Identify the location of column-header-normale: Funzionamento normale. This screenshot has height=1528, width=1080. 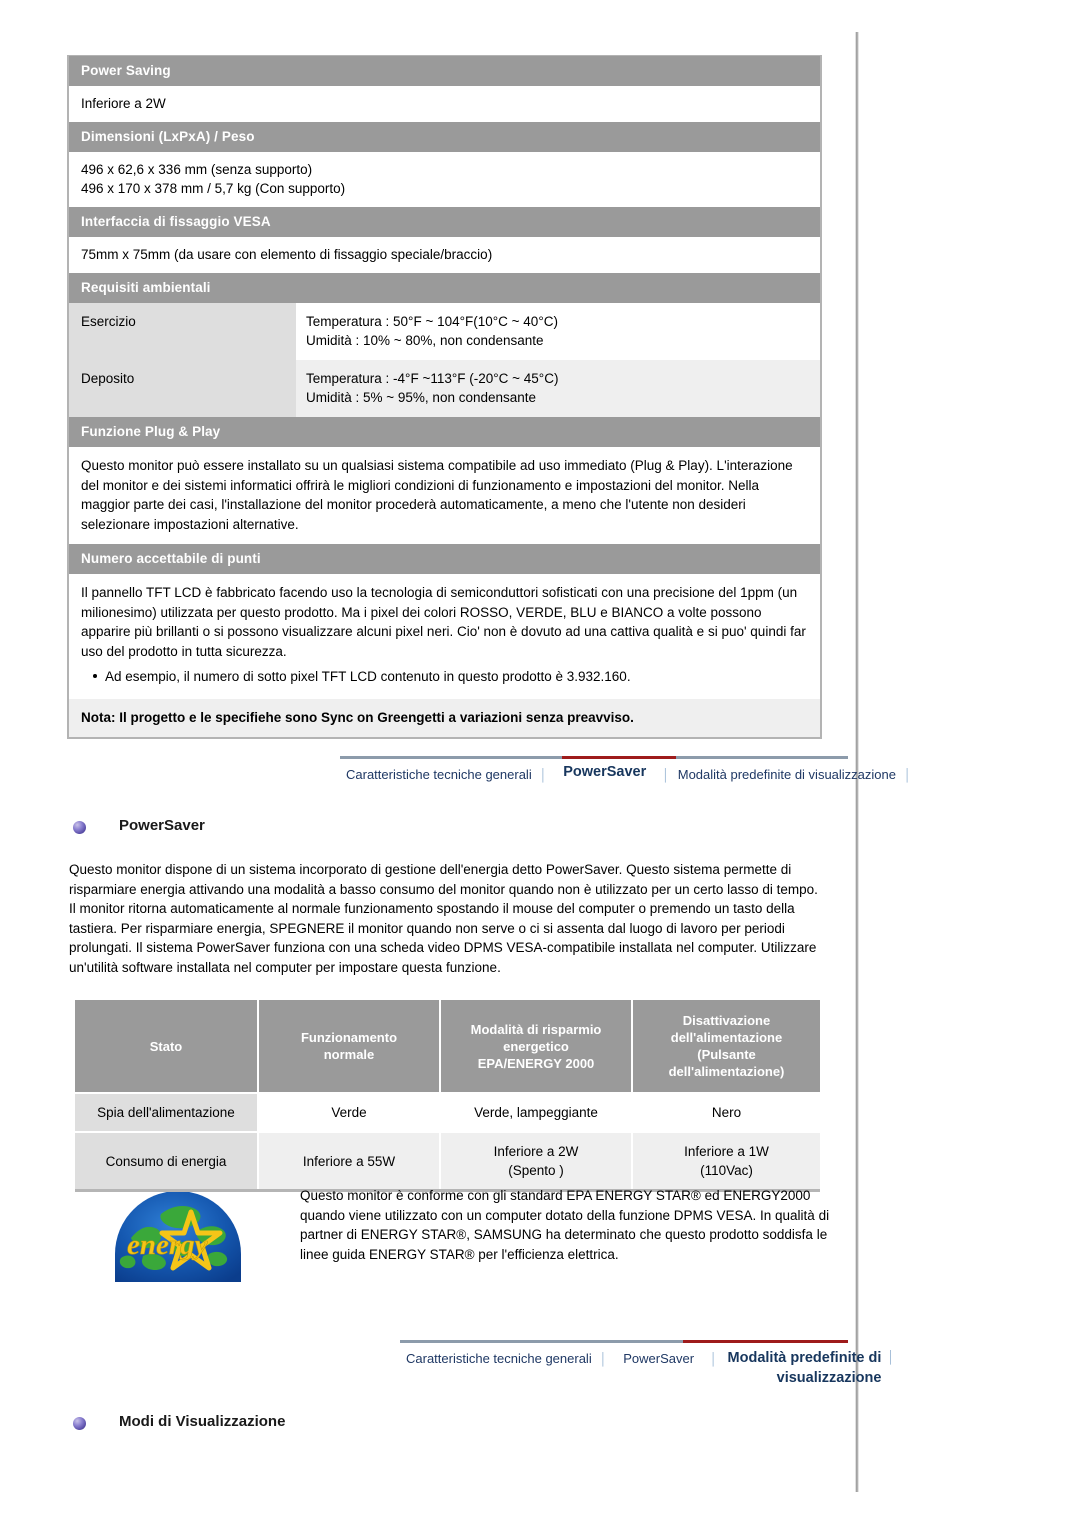
(349, 1046).